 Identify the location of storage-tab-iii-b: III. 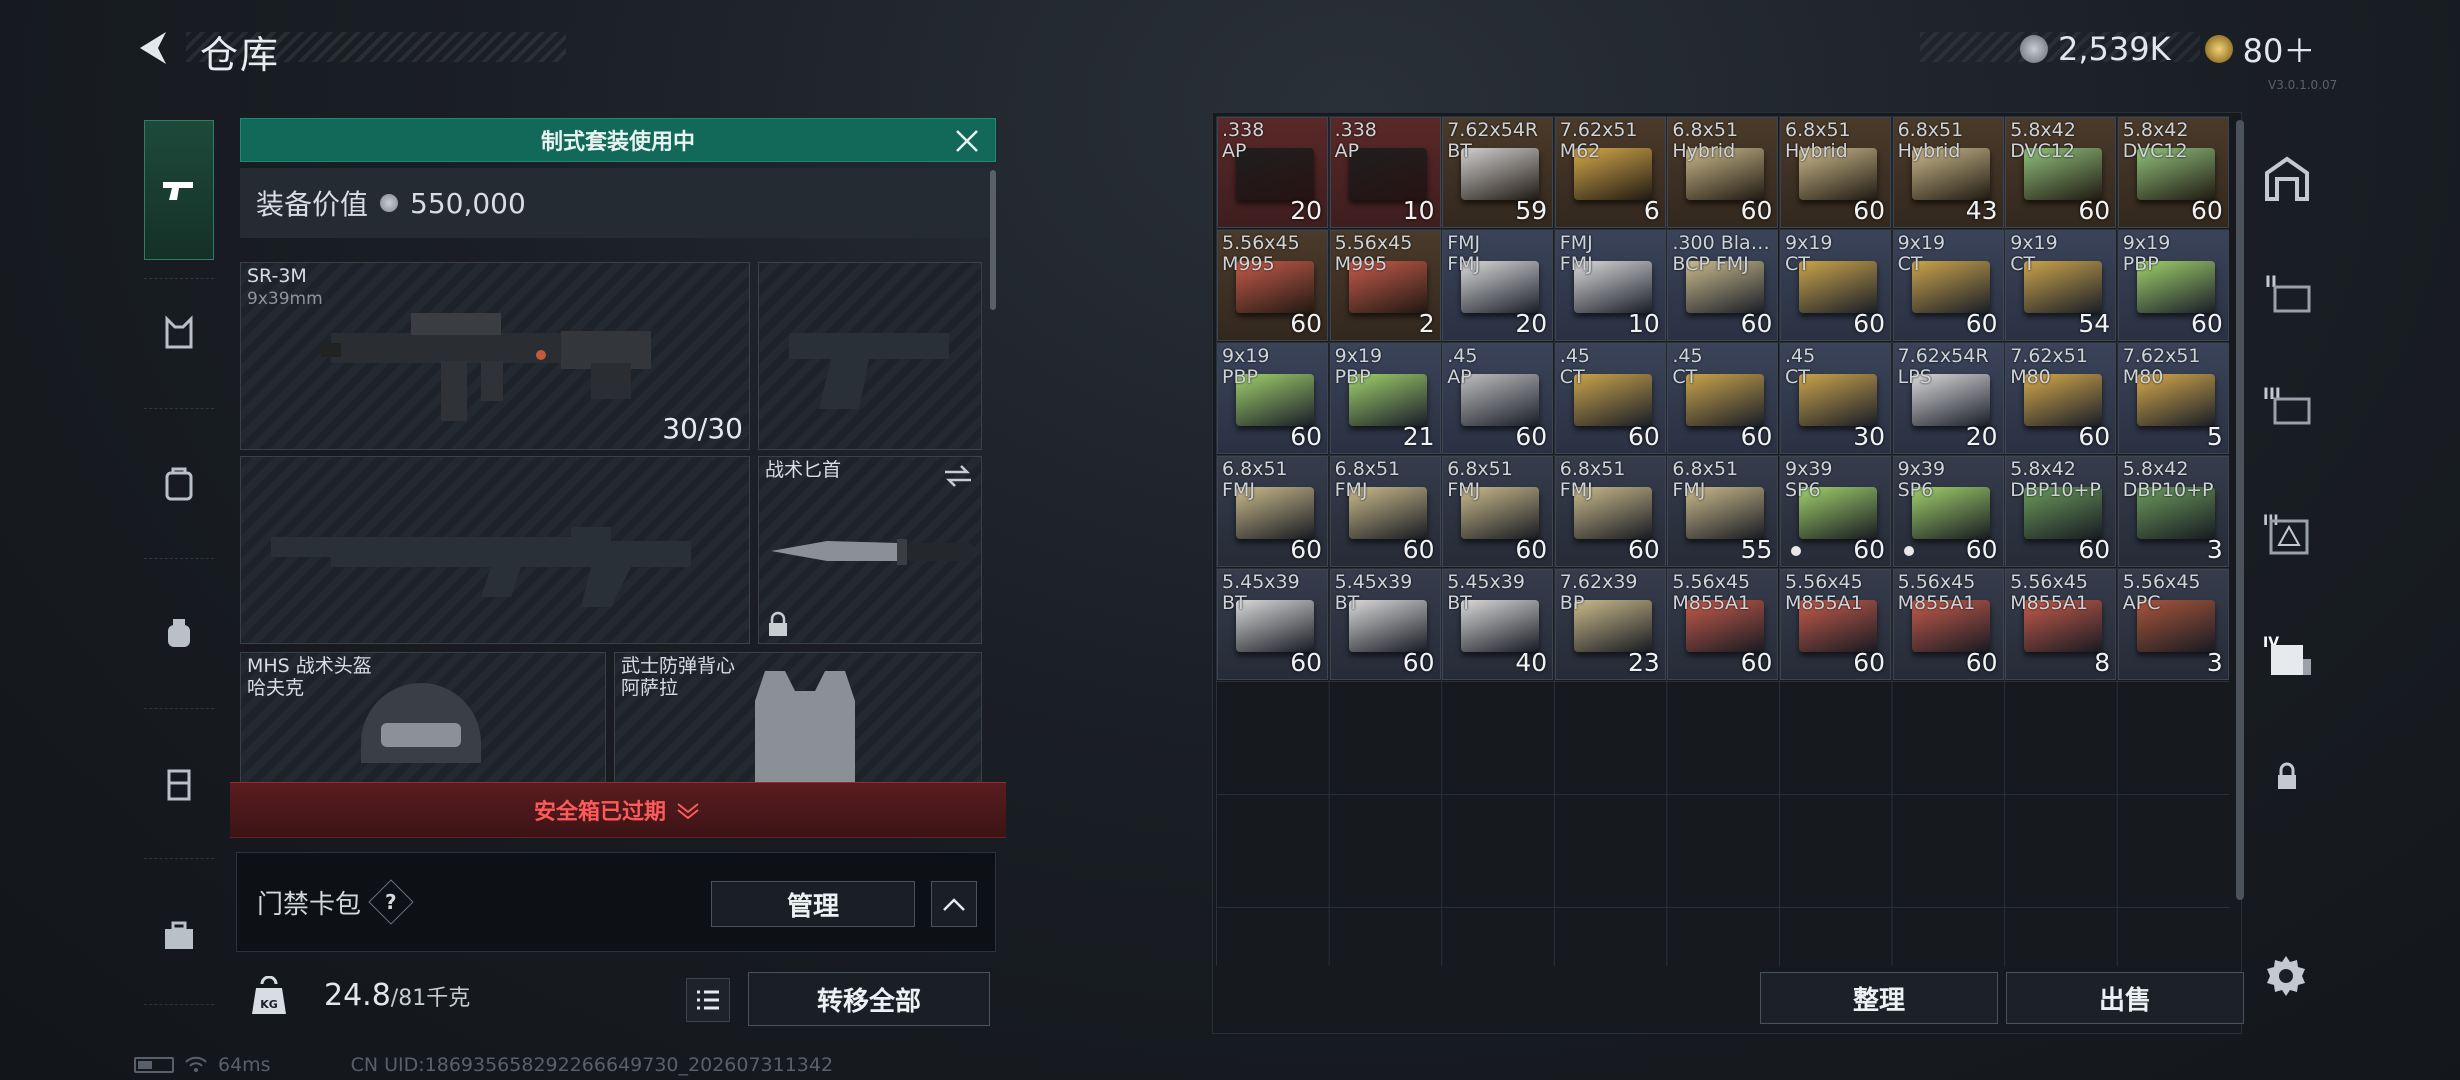
(2287, 533).